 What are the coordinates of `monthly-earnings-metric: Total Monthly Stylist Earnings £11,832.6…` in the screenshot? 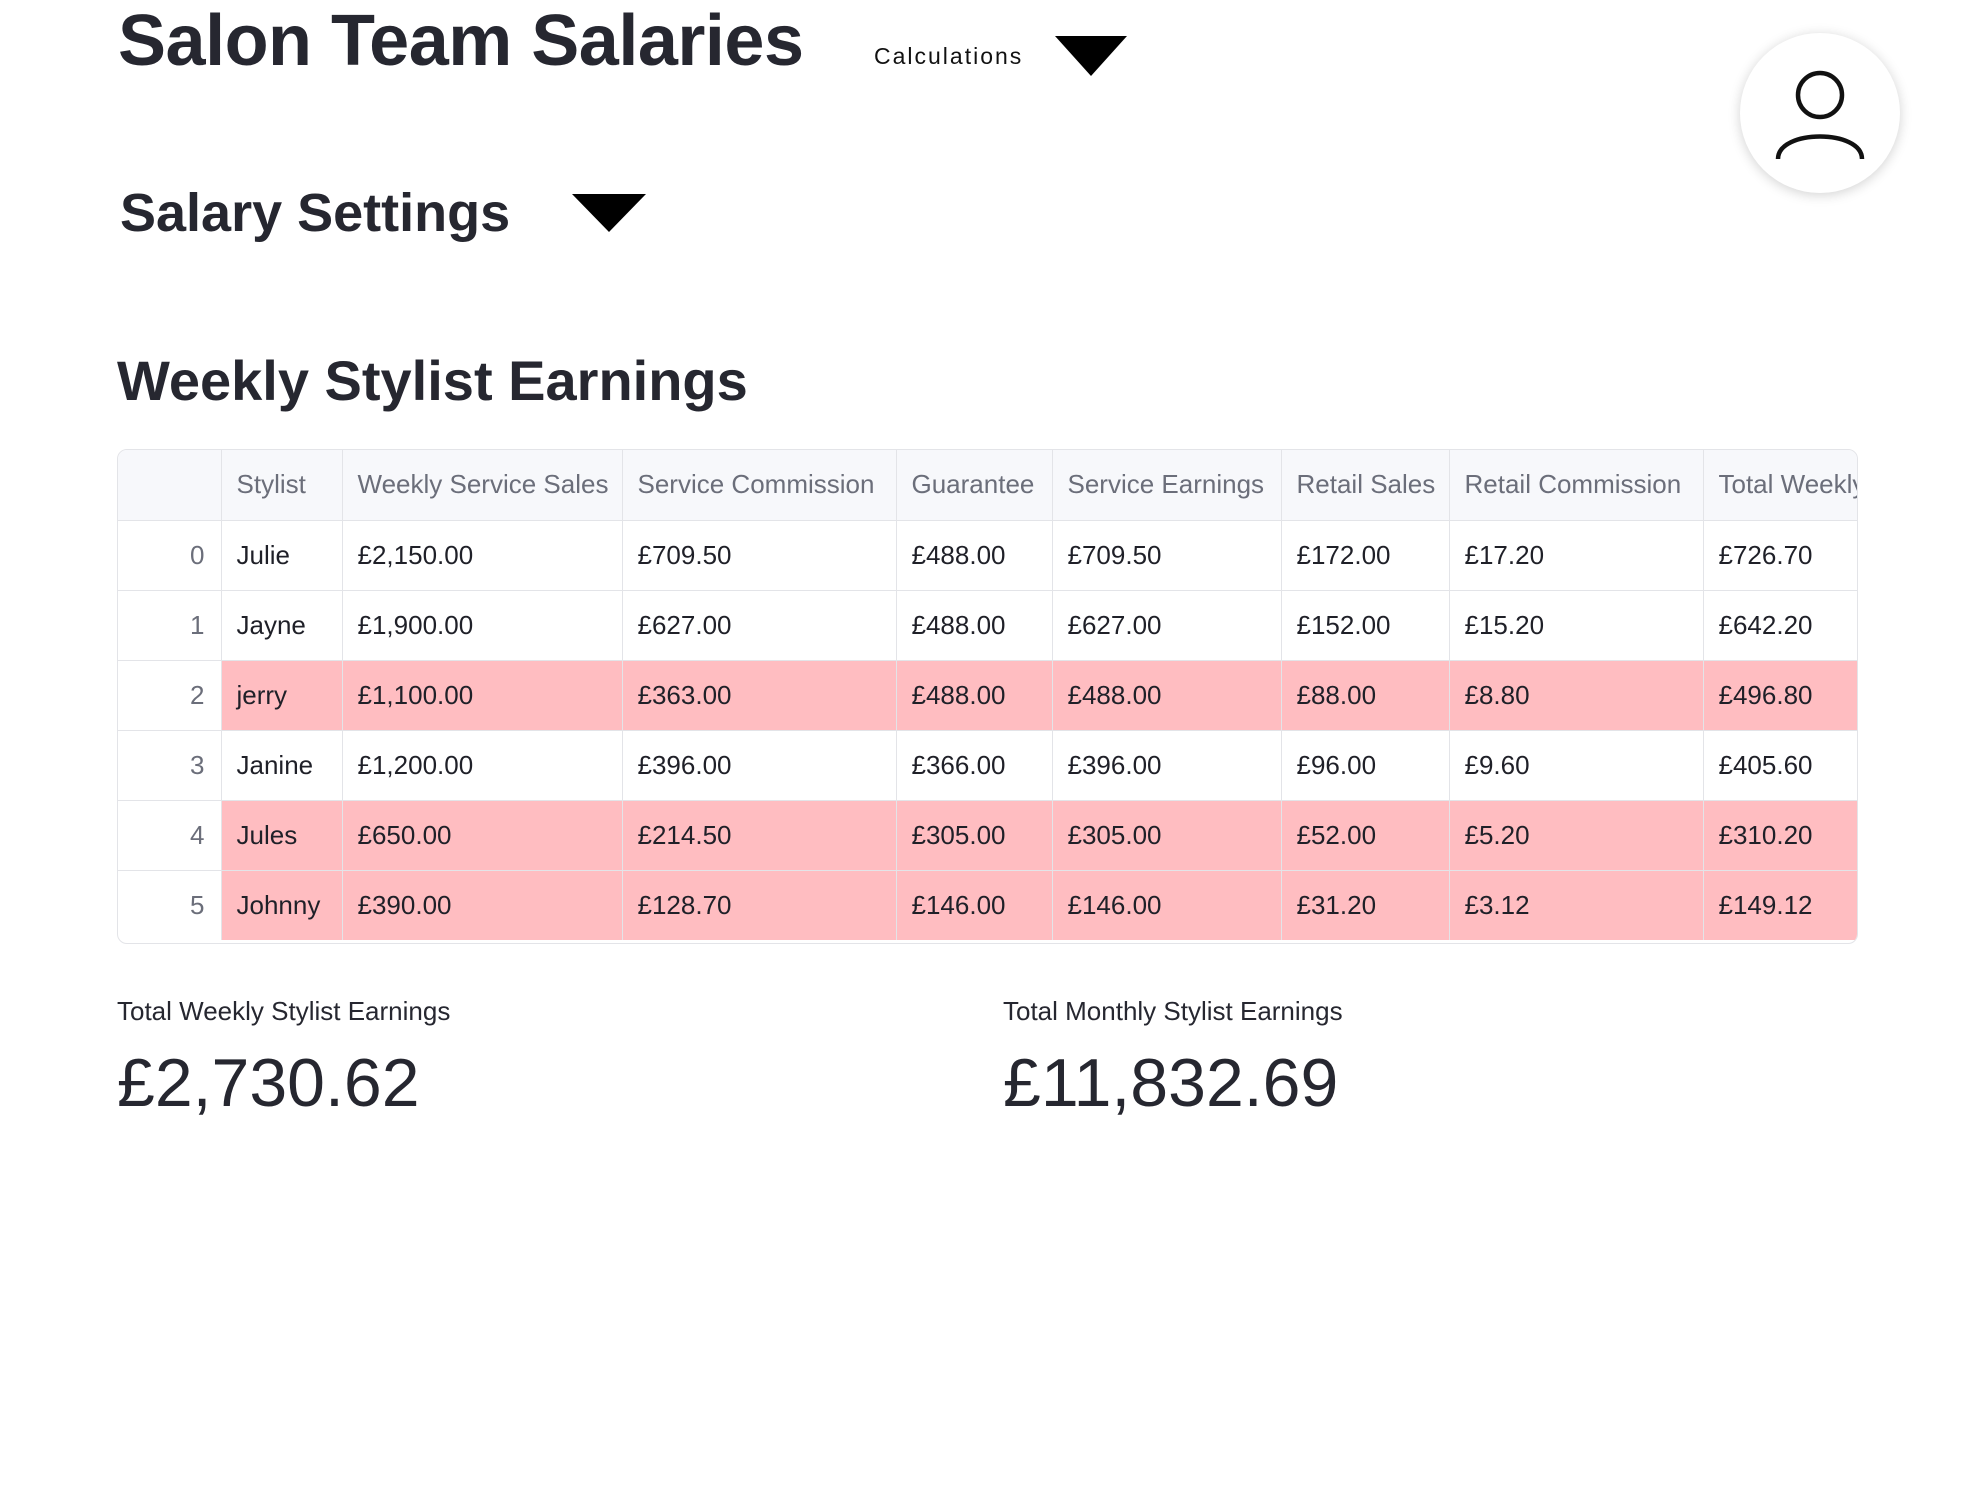 It's located at (1173, 1056).